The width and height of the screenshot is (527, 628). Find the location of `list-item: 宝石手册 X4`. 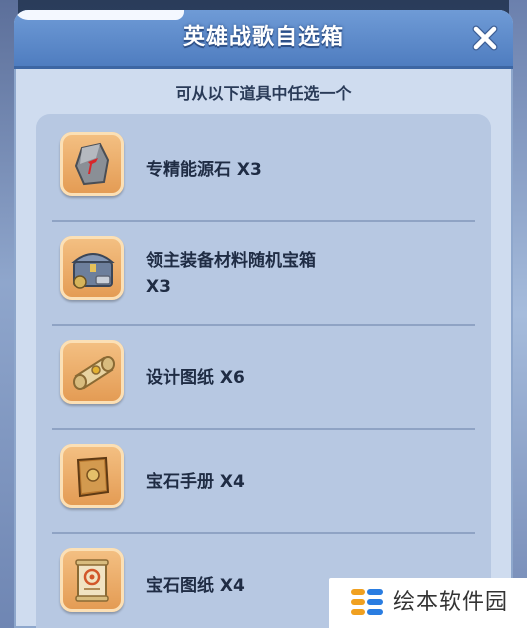

list-item: 宝石手册 X4 is located at coordinates (263, 482).